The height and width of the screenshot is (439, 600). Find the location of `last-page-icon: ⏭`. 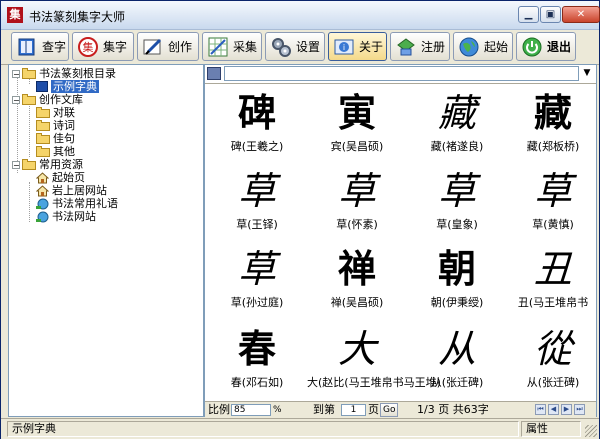

last-page-icon: ⏭ is located at coordinates (579, 409).